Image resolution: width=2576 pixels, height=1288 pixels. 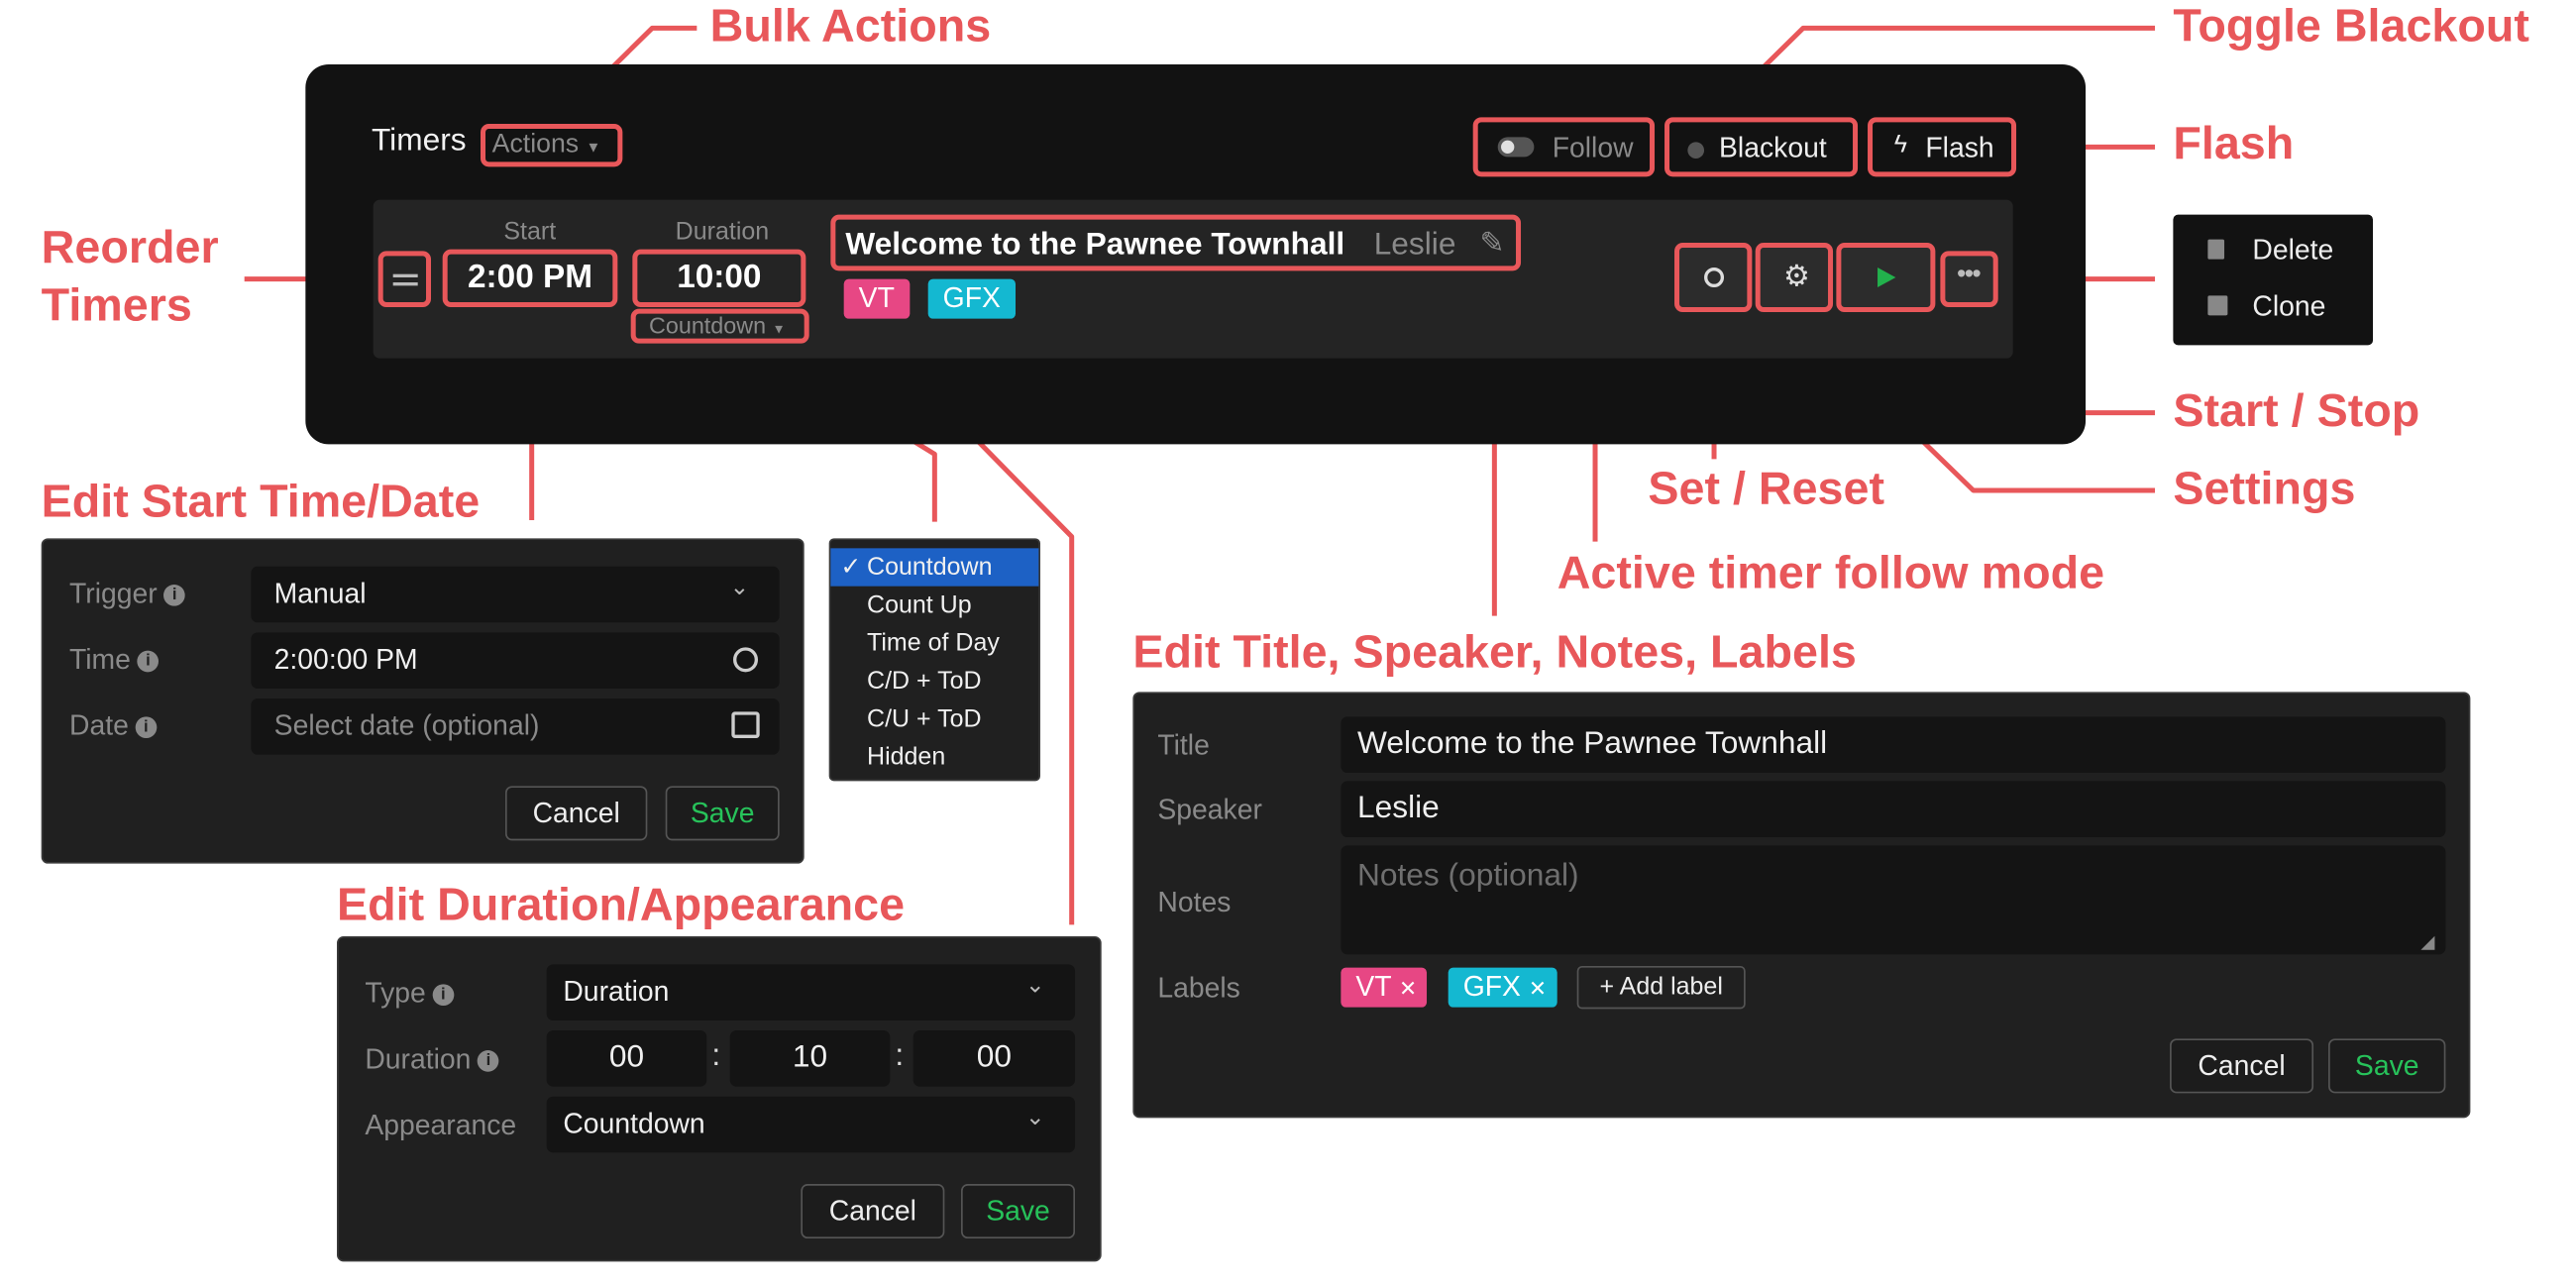 What do you see at coordinates (811, 1124) in the screenshot?
I see `appearance-select: Countdown ⌄` at bounding box center [811, 1124].